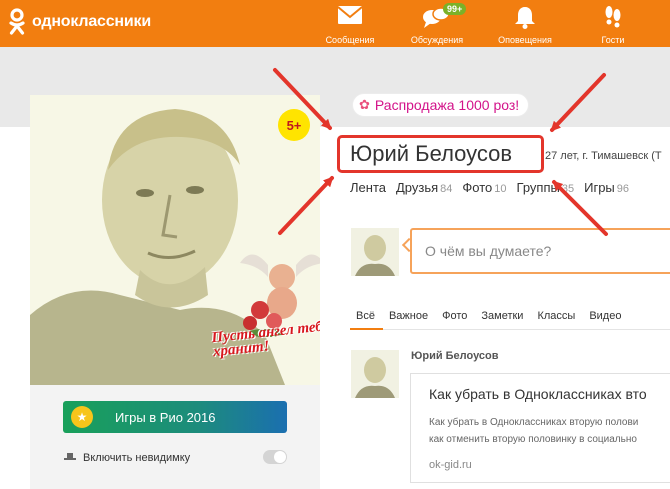 The height and width of the screenshot is (489, 670). Describe the element at coordinates (446, 189) in the screenshot. I see `tab-count: 84` at that location.